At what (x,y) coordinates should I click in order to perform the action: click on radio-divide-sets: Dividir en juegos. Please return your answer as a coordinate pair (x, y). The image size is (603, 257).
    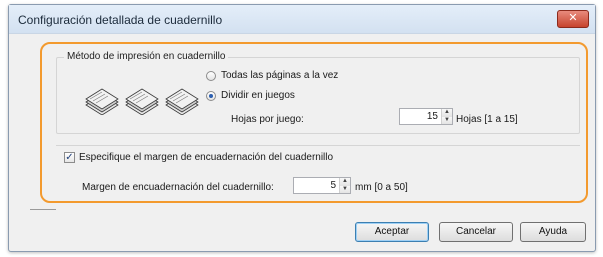
    Looking at the image, I should click on (250, 95).